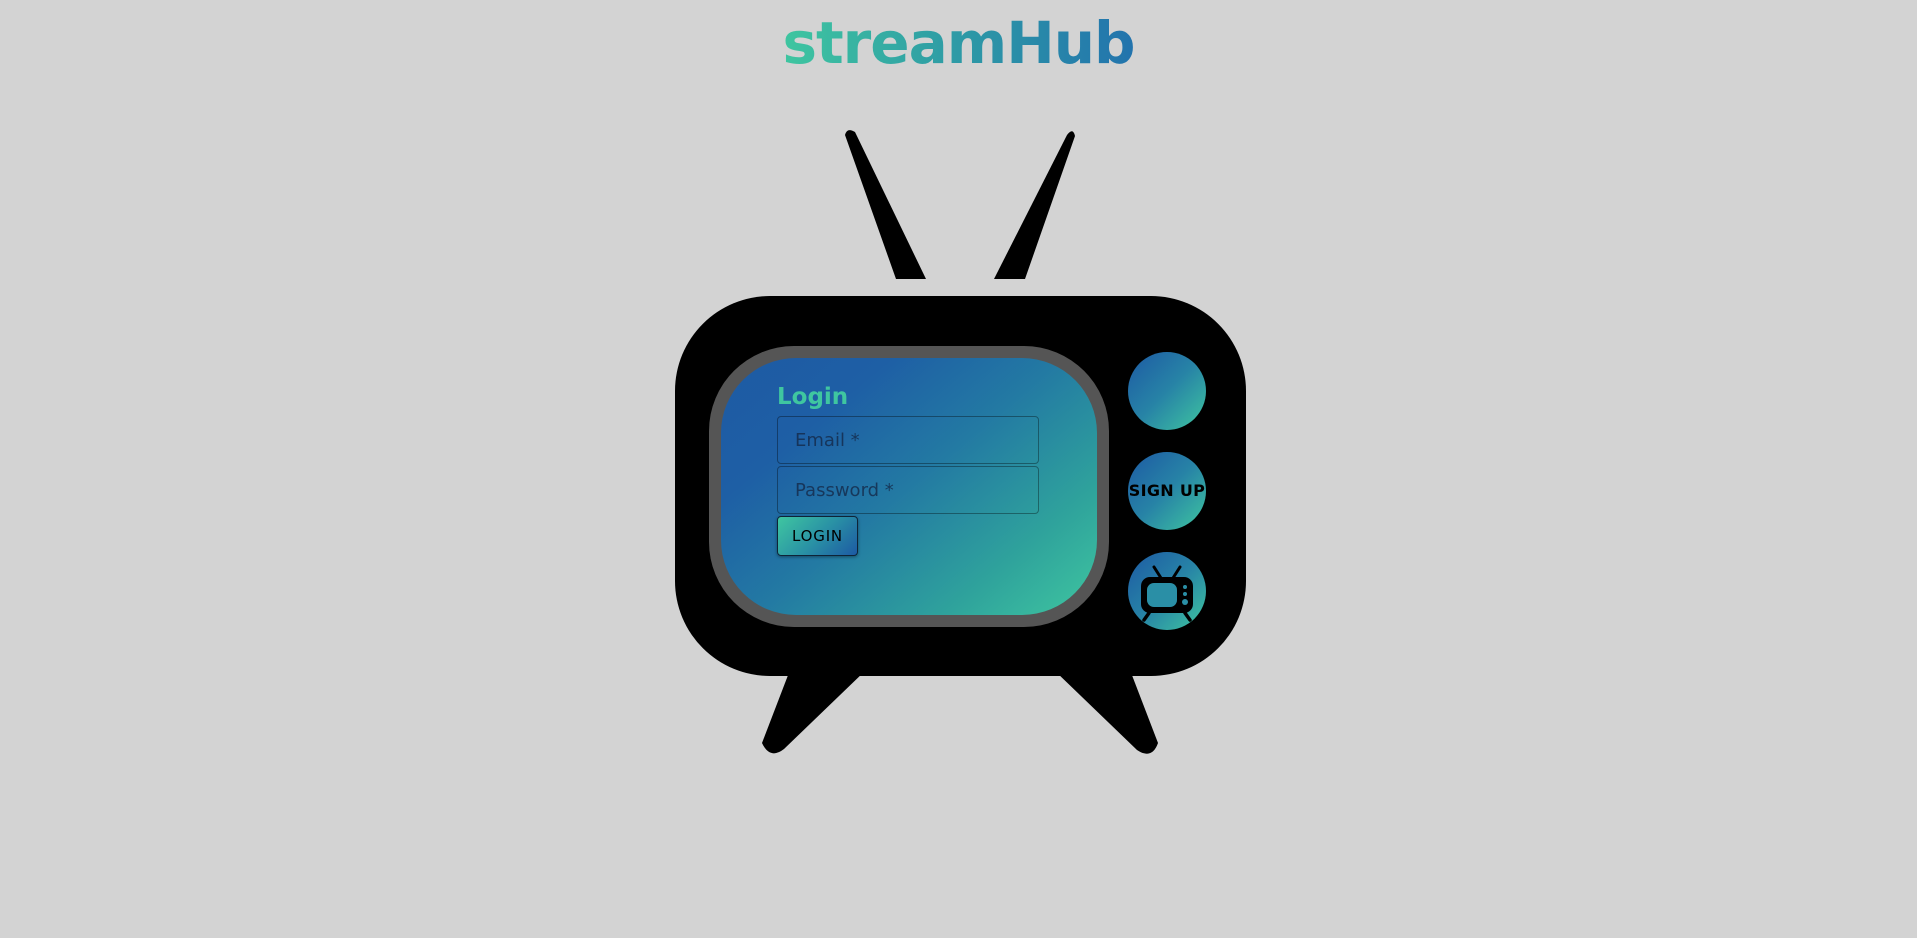  What do you see at coordinates (1167, 391) in the screenshot?
I see `tv-knob-button` at bounding box center [1167, 391].